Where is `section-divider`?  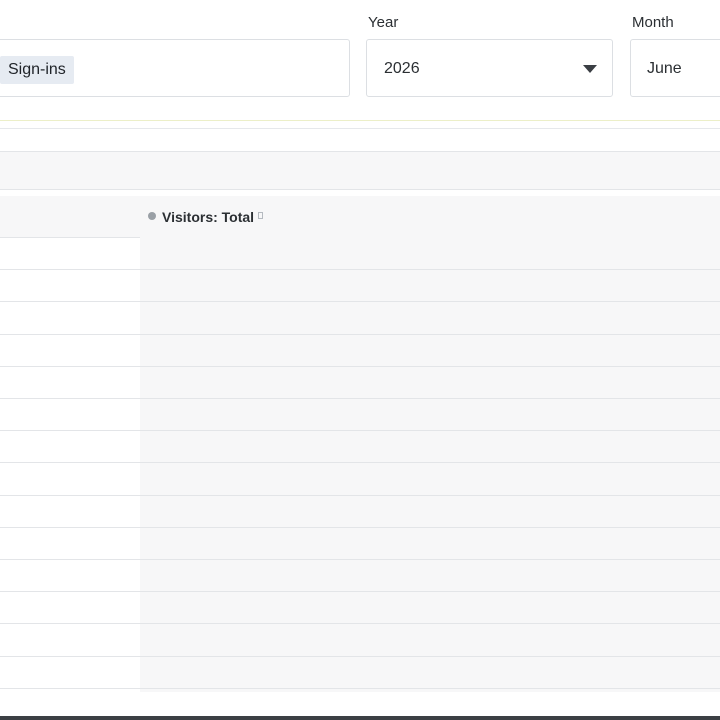 section-divider is located at coordinates (360, 120).